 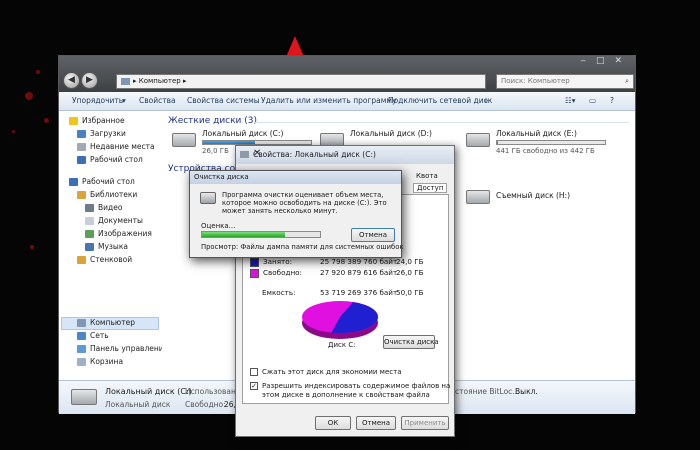 I want to click on disk-usage-pie, so click(x=340, y=321).